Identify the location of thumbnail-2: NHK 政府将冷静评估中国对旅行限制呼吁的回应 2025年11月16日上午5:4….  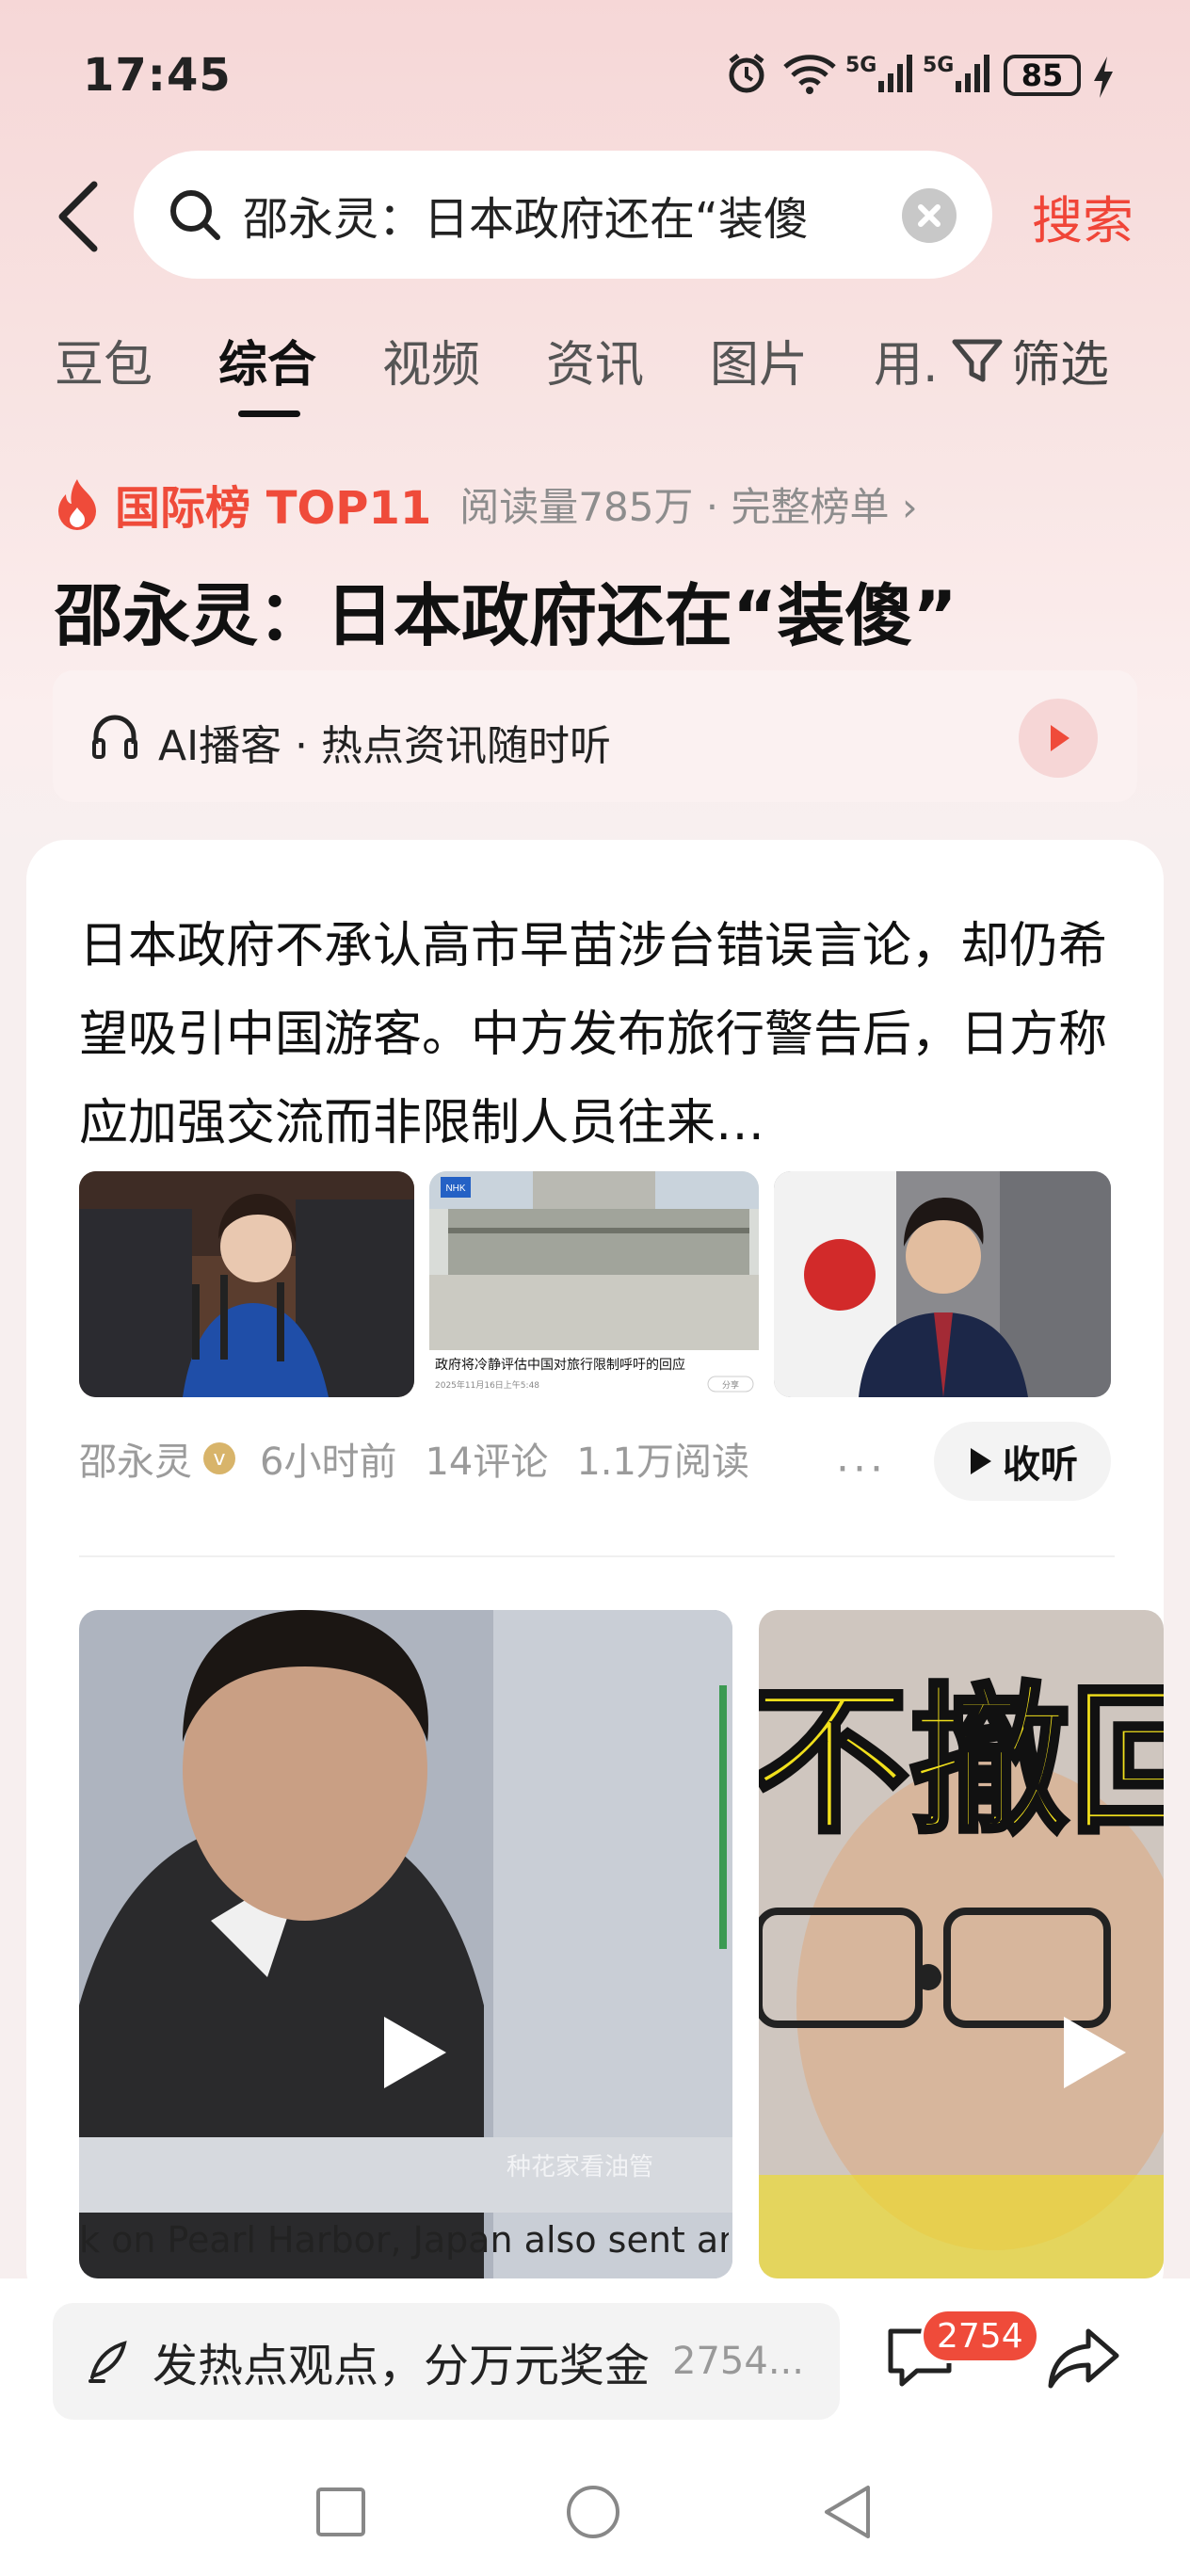
(594, 1284).